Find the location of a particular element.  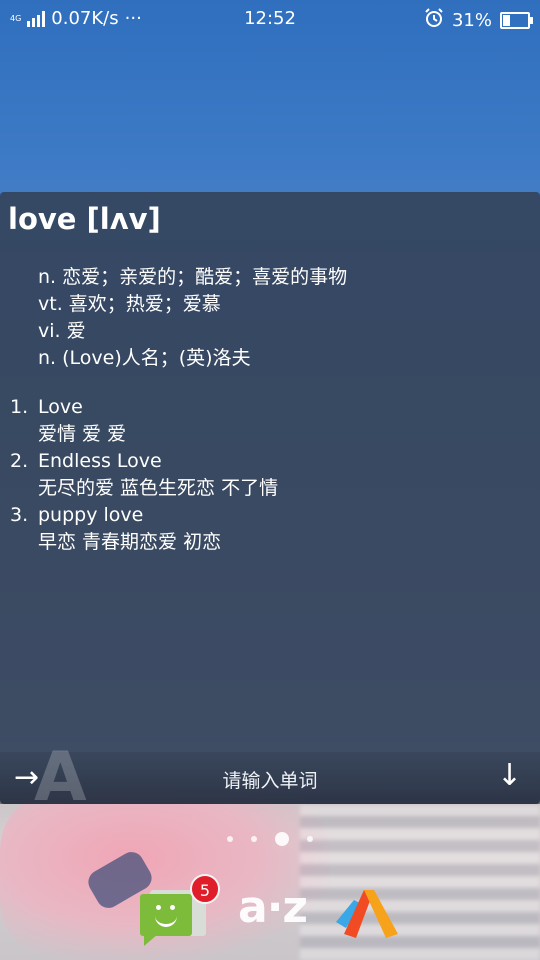

battery-icon is located at coordinates (516, 20).